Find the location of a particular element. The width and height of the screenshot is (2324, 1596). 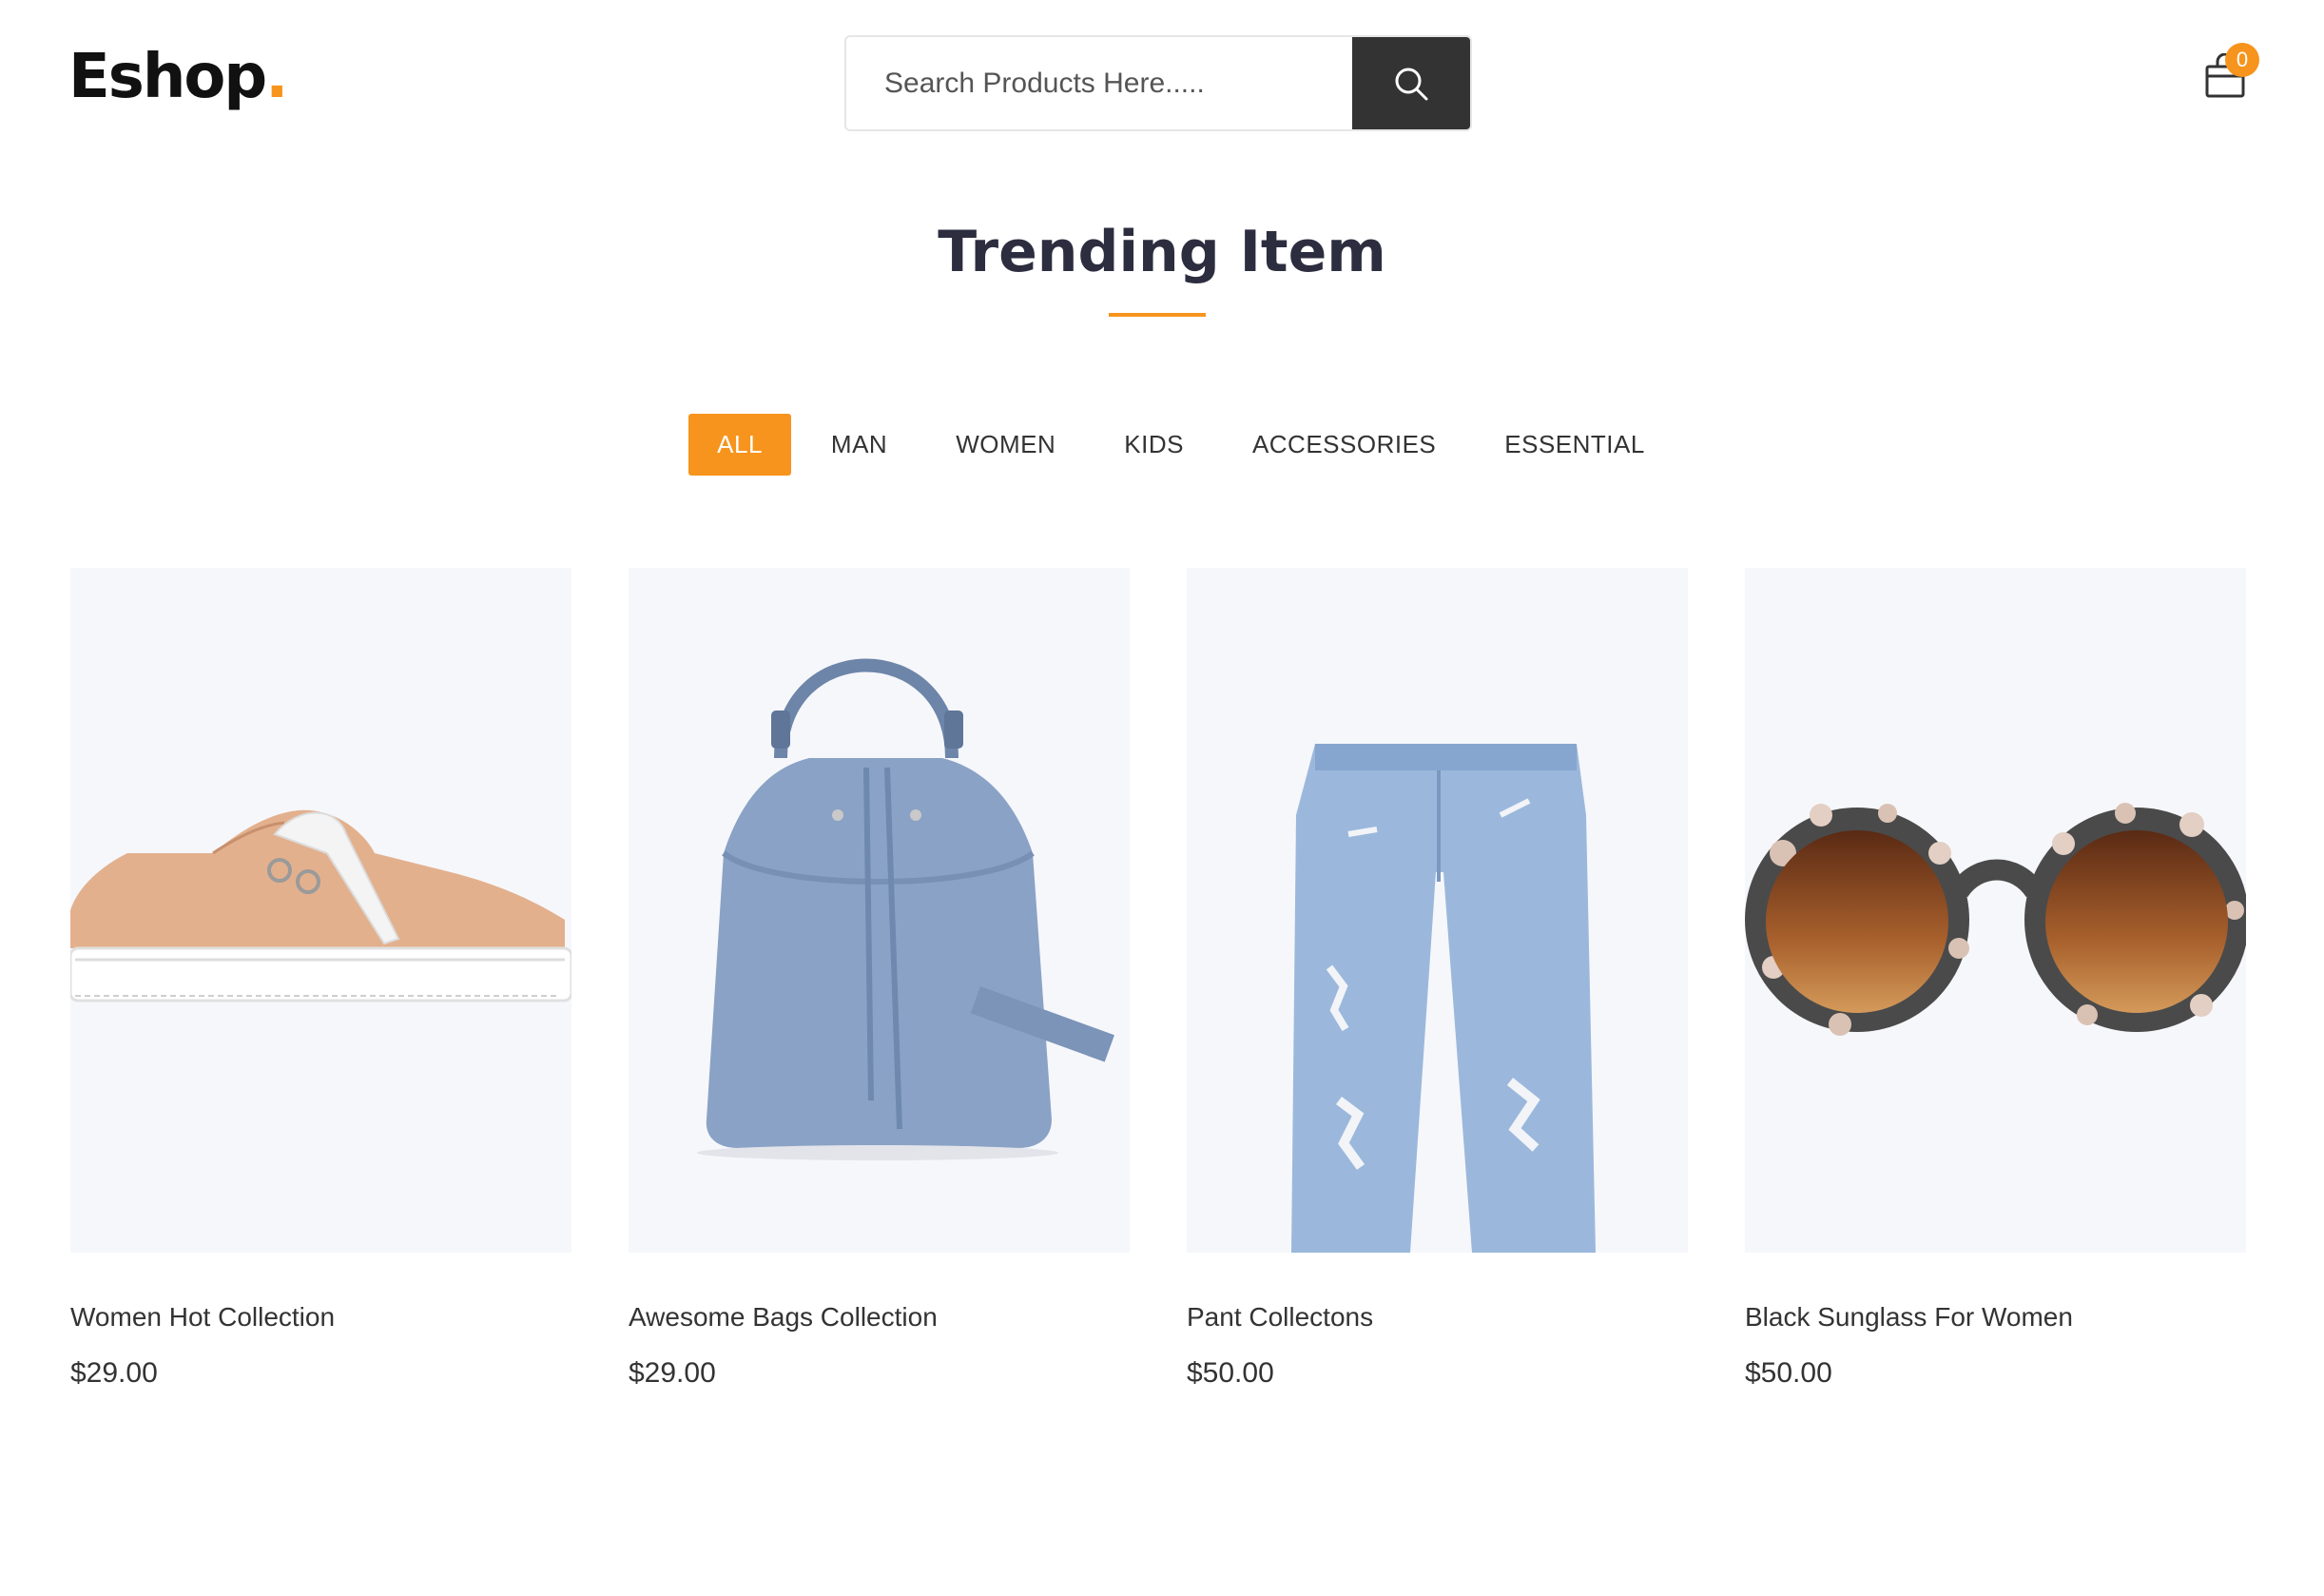

filter-women: WOMEN is located at coordinates (1006, 445).